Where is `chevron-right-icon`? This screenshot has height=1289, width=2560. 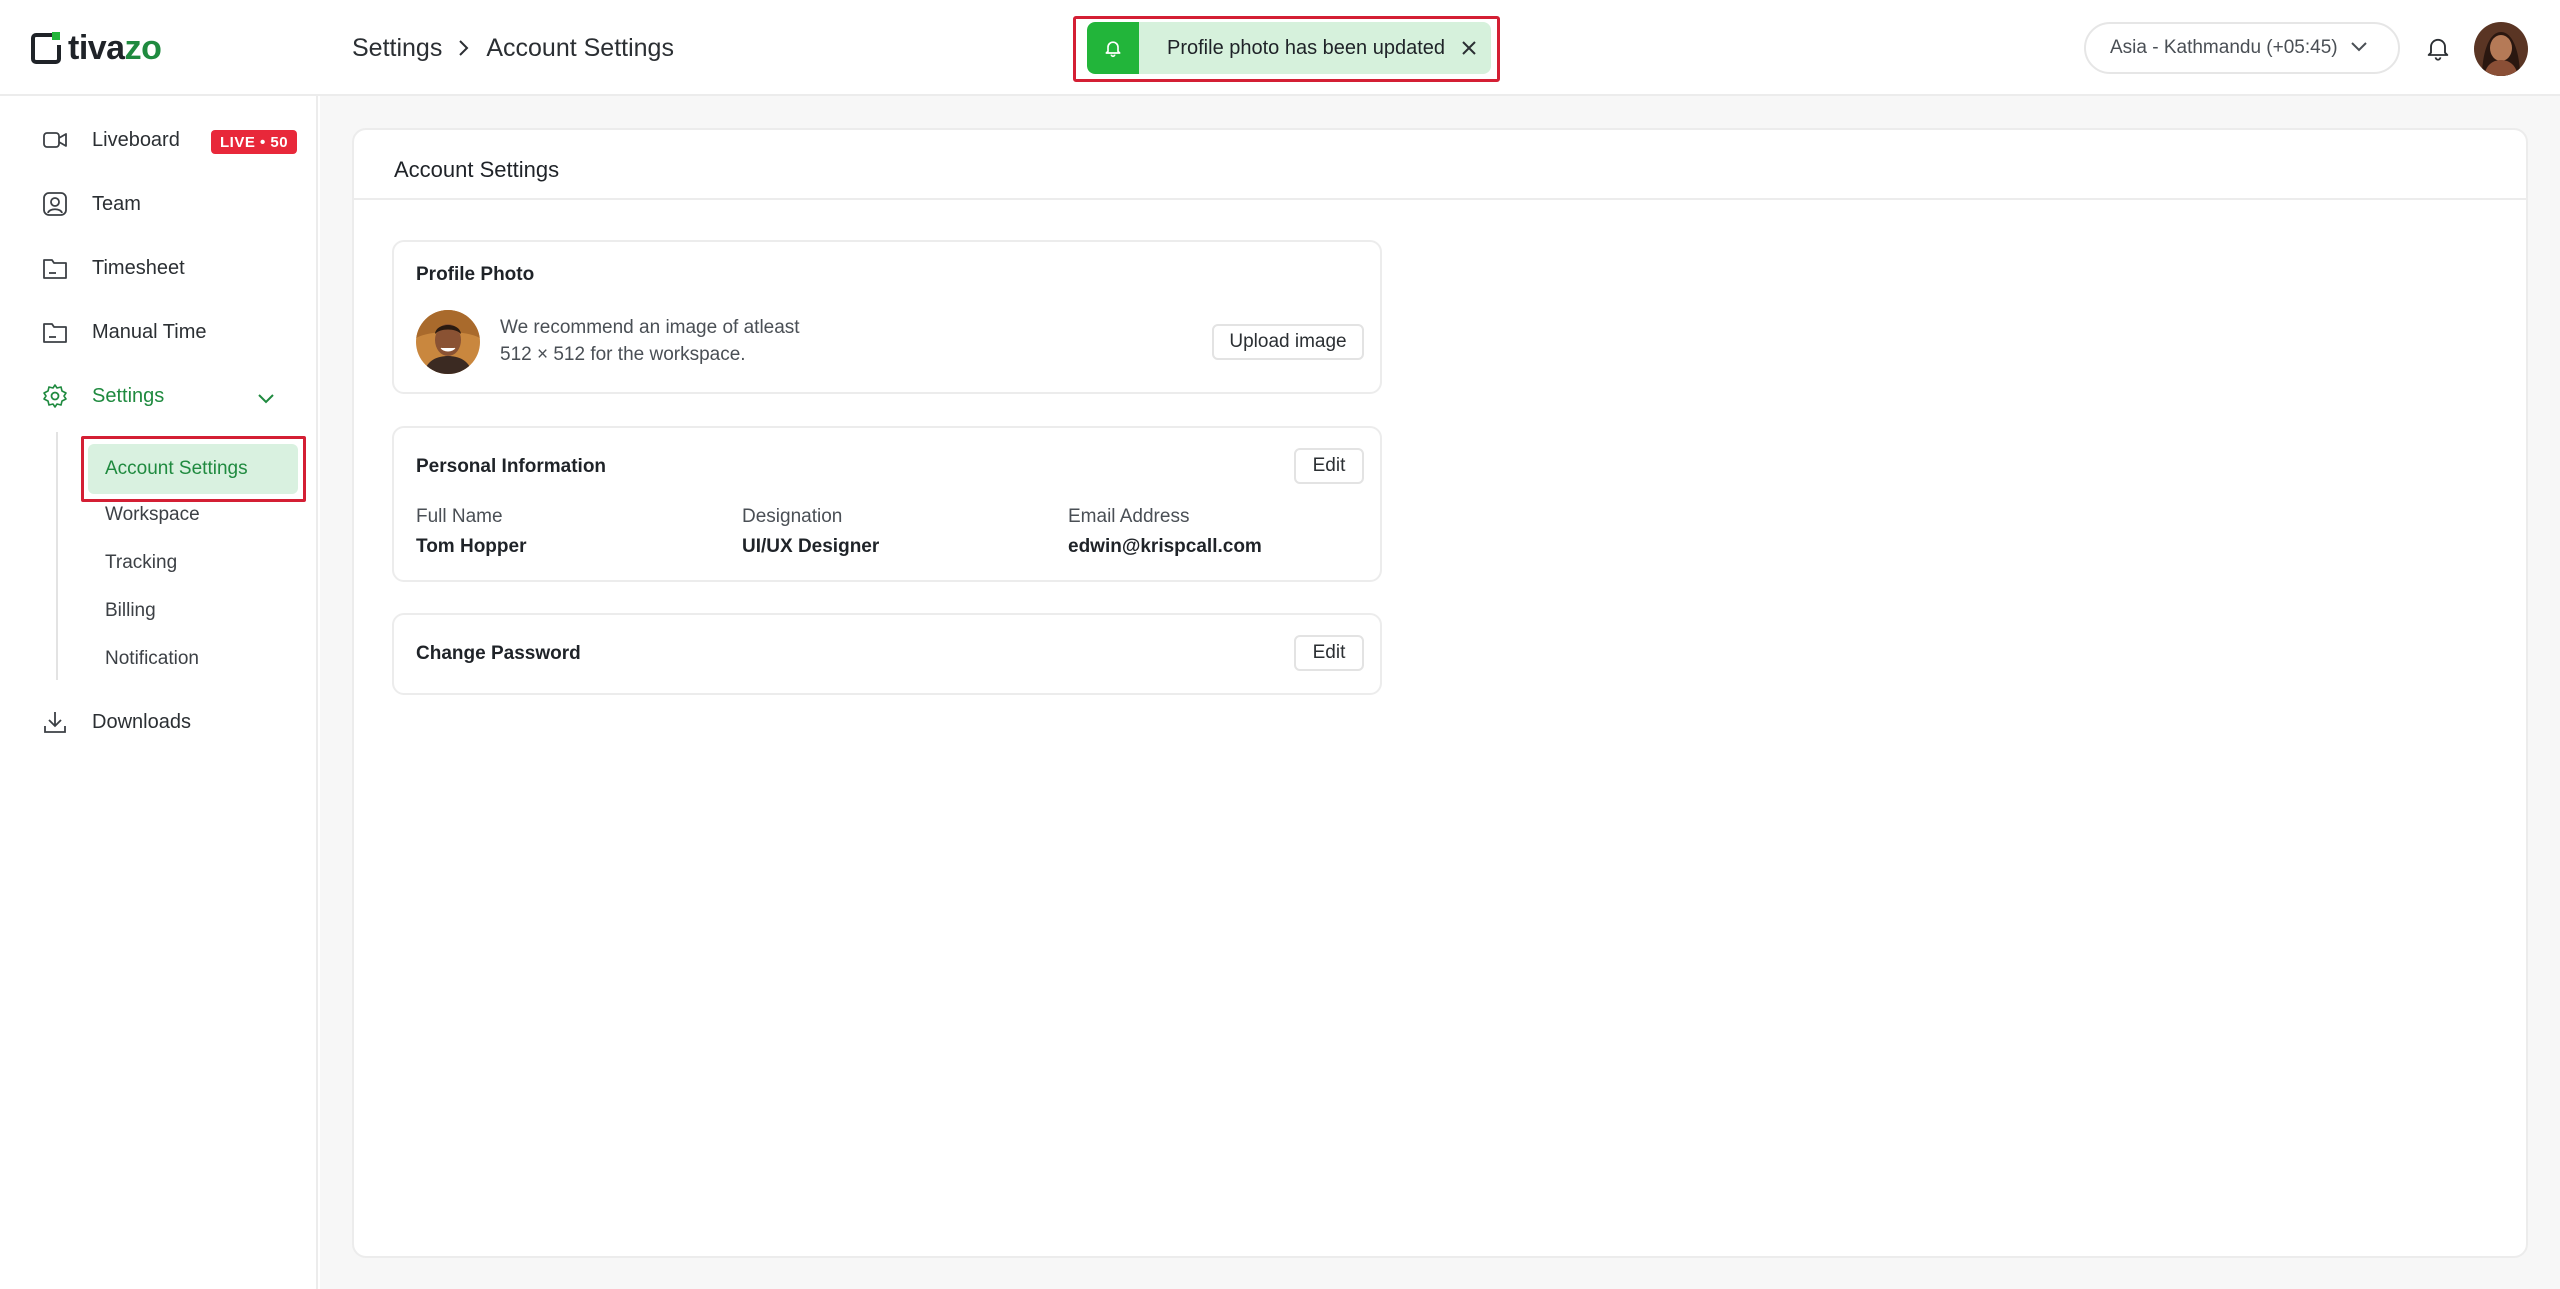
chevron-right-icon is located at coordinates (464, 48).